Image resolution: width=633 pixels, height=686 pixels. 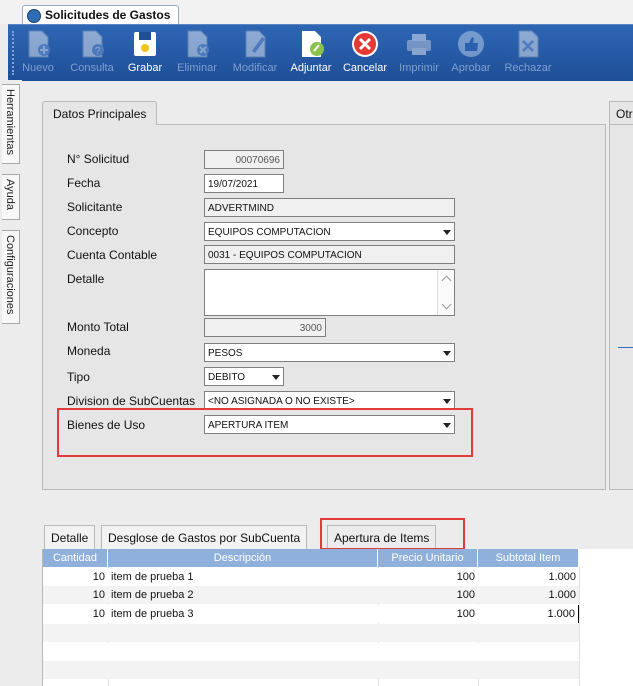 I want to click on document-edit-icon, so click(x=255, y=44).